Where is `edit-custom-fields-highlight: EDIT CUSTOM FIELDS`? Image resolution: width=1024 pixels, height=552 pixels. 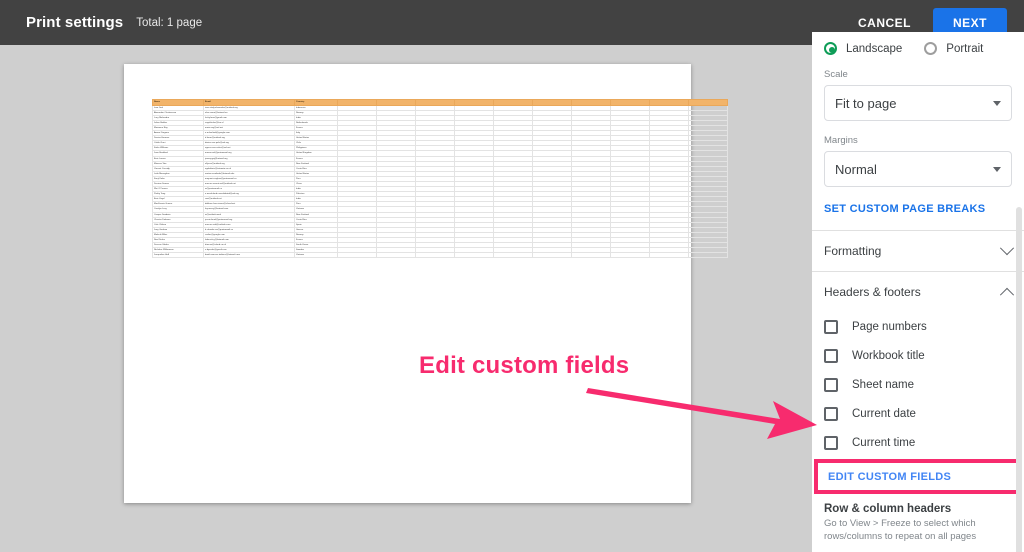
edit-custom-fields-highlight: EDIT CUSTOM FIELDS is located at coordinates (917, 476).